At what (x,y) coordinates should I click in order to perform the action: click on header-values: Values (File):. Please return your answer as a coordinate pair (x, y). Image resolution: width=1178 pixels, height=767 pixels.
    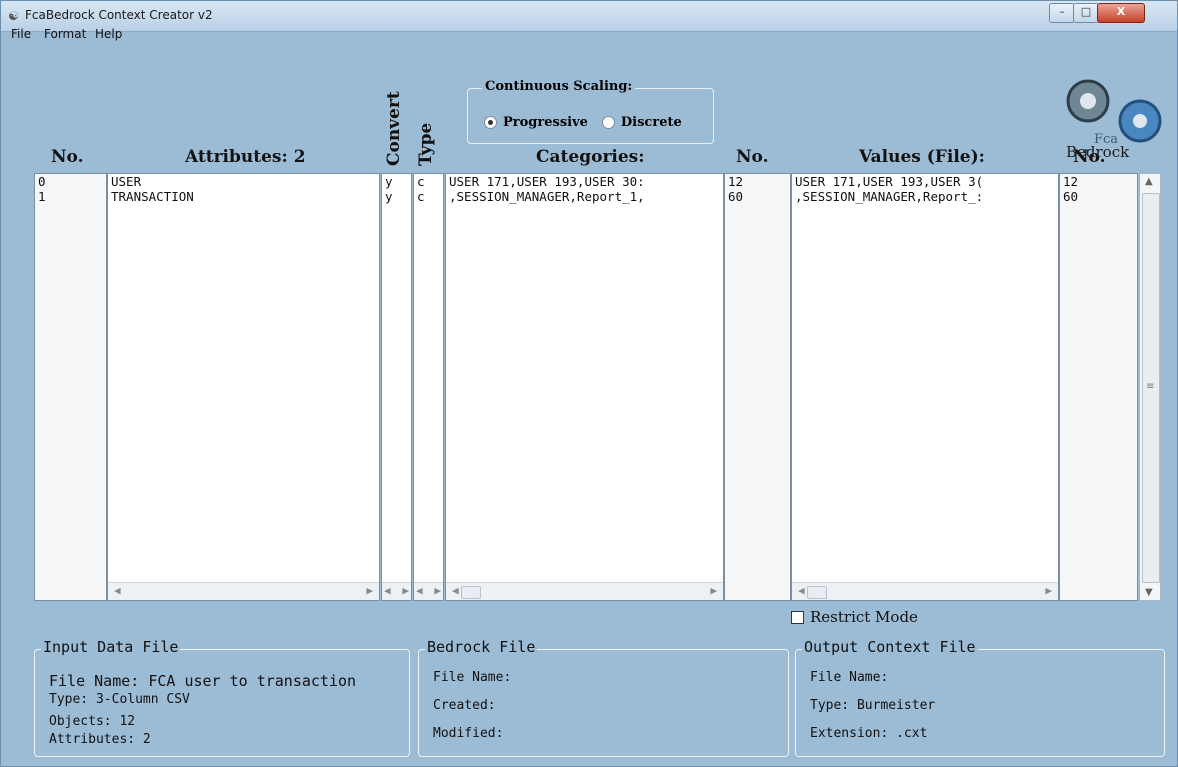
    Looking at the image, I should click on (922, 157).